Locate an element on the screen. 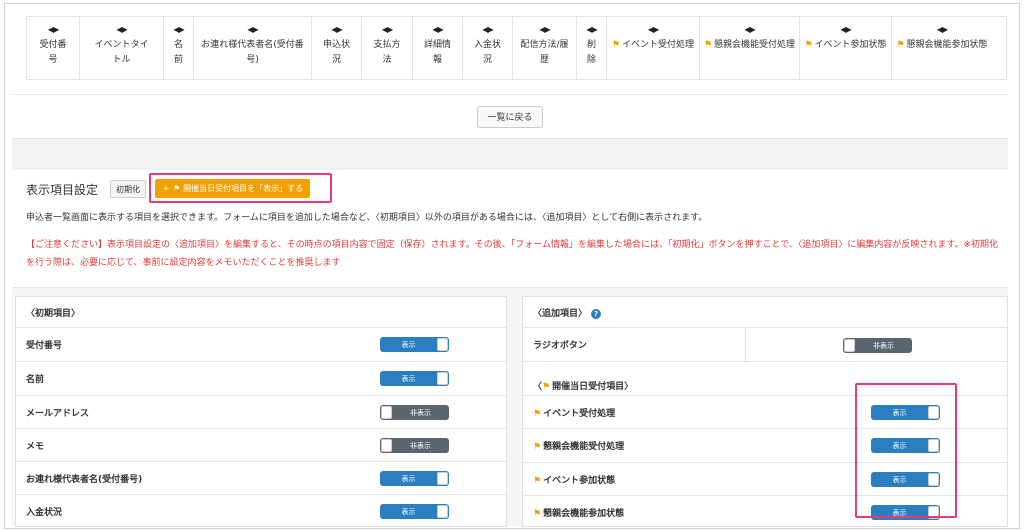 This screenshot has height=531, width=1024. column-header-name: ◀▶ 名前 is located at coordinates (179, 48).